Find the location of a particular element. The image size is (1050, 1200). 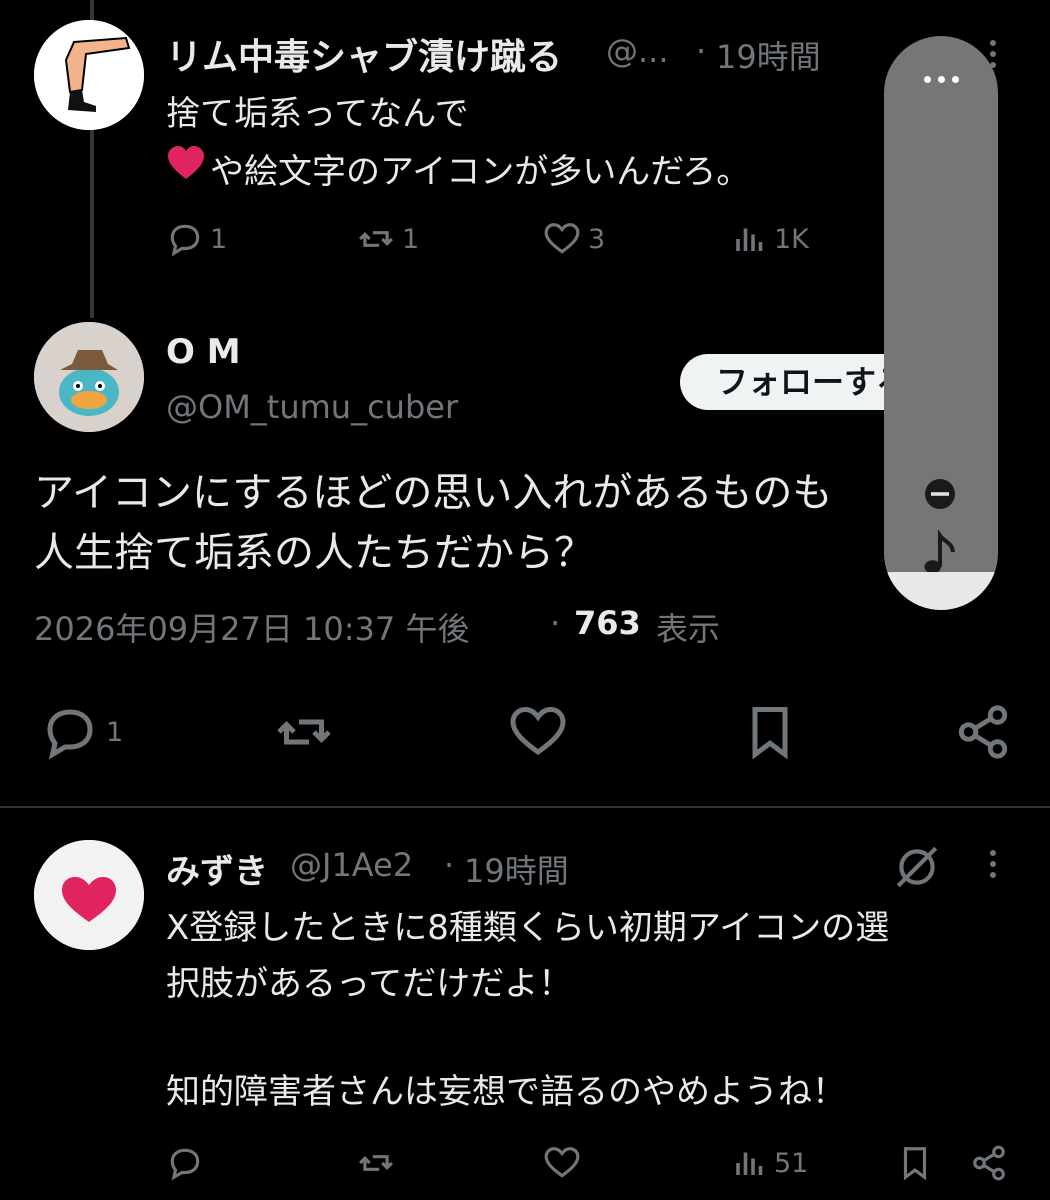

floating-side-panel is located at coordinates (941, 323).